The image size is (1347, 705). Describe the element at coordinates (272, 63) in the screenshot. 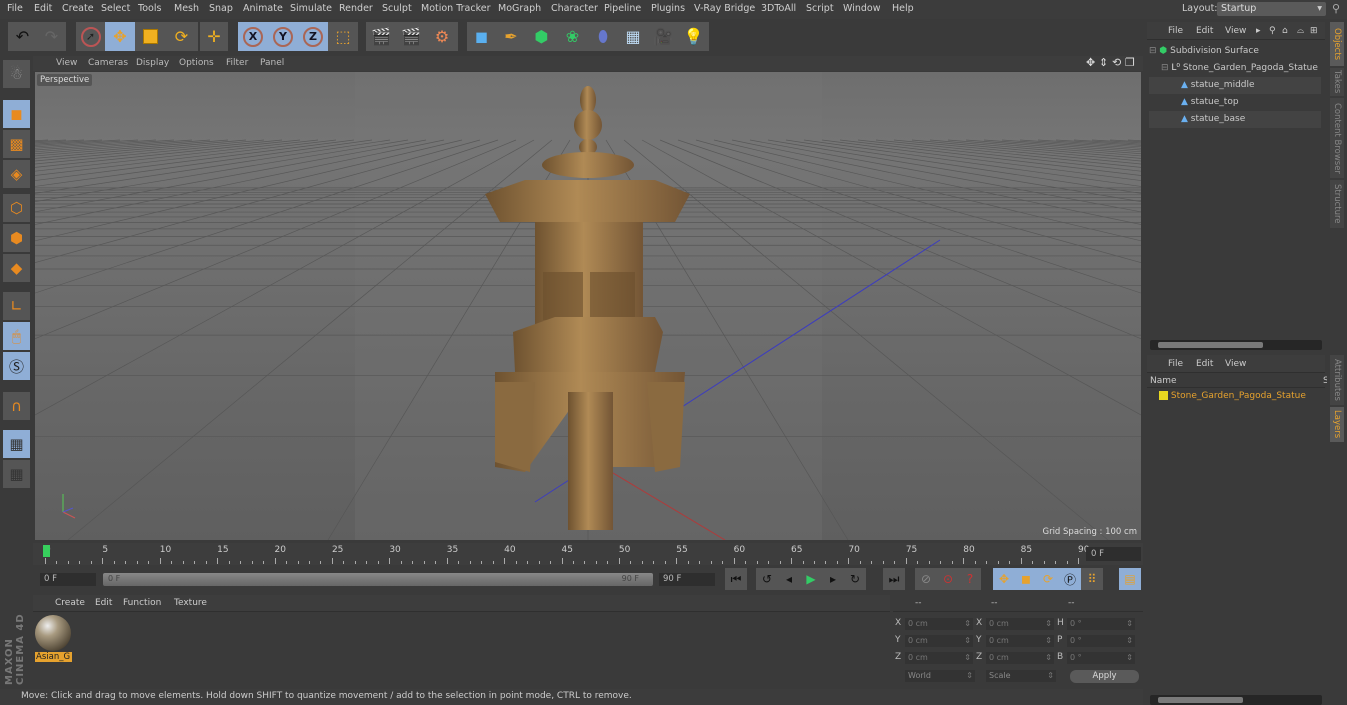

I see `viewport-menu-panel: Panel` at that location.